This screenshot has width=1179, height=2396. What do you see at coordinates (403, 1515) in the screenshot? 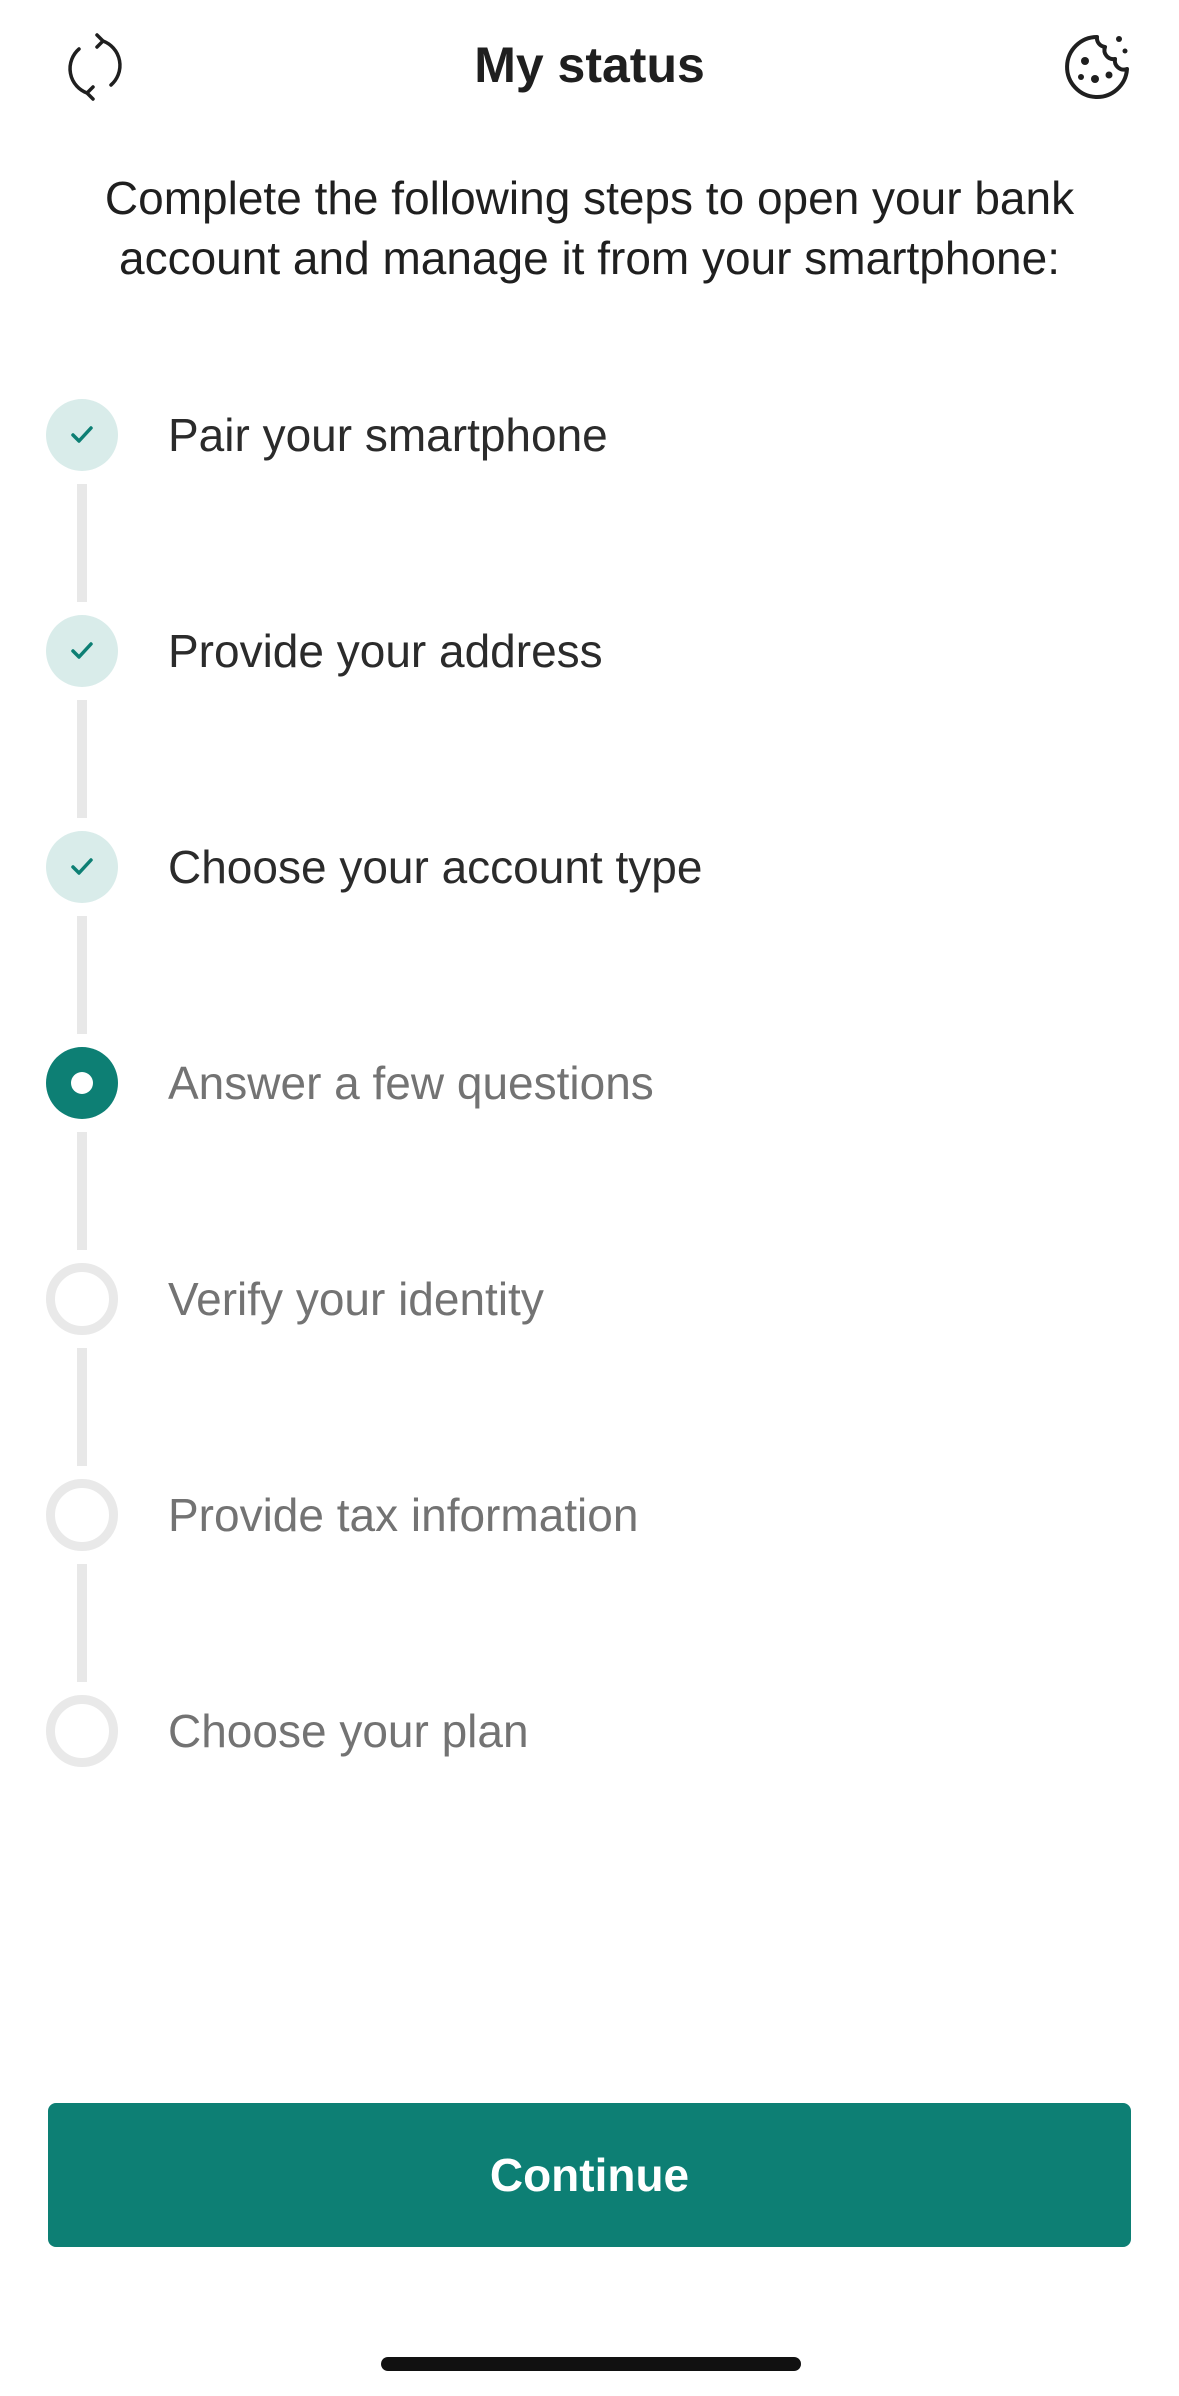
I see `step-label: Provide tax information` at bounding box center [403, 1515].